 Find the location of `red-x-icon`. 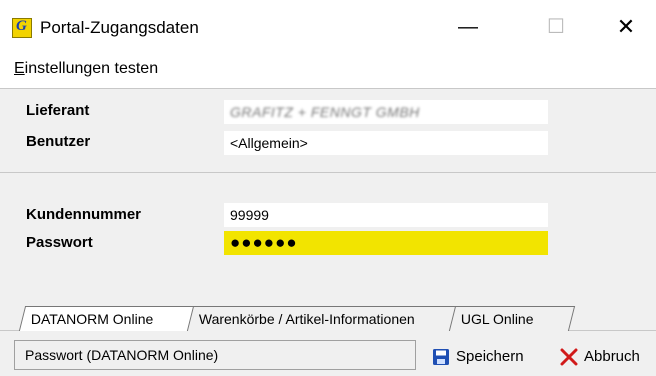

red-x-icon is located at coordinates (569, 357).